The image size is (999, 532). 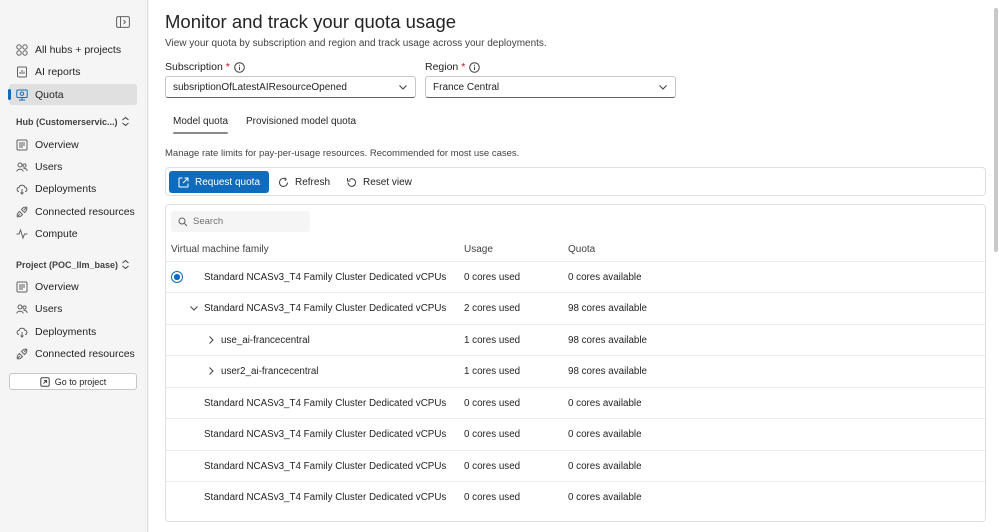 I want to click on open-icon, so click(x=45, y=381).